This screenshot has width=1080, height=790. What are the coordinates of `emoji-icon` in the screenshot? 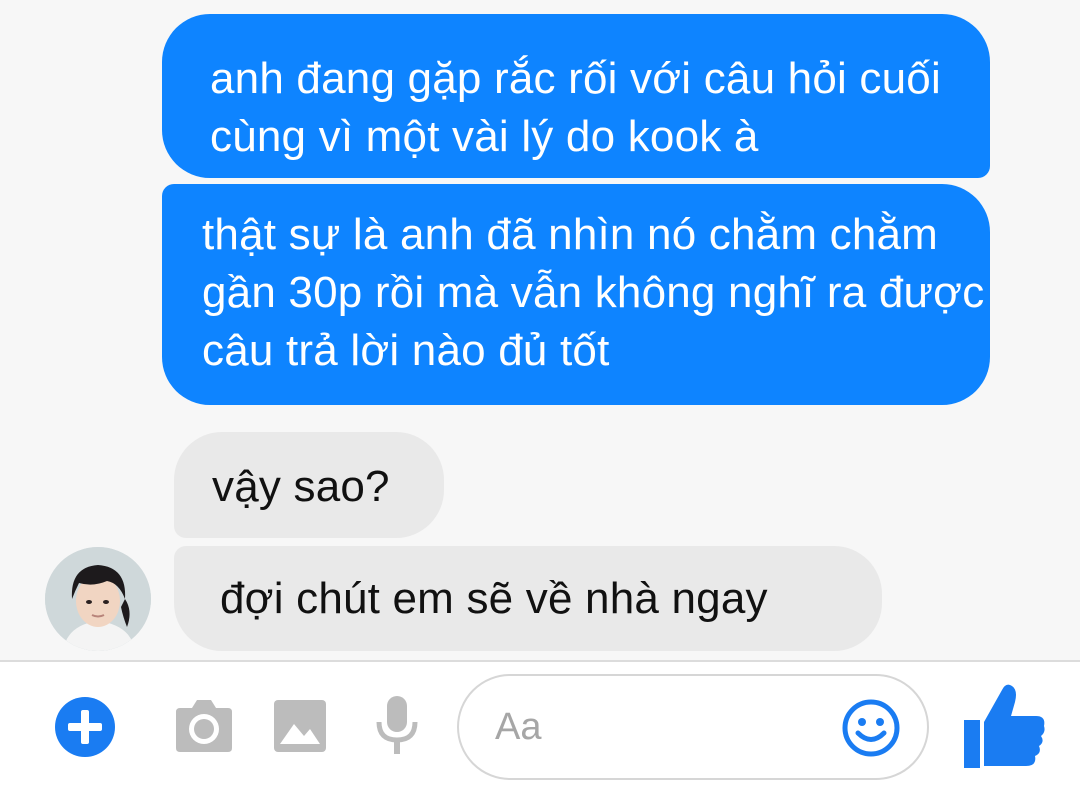 It's located at (871, 730).